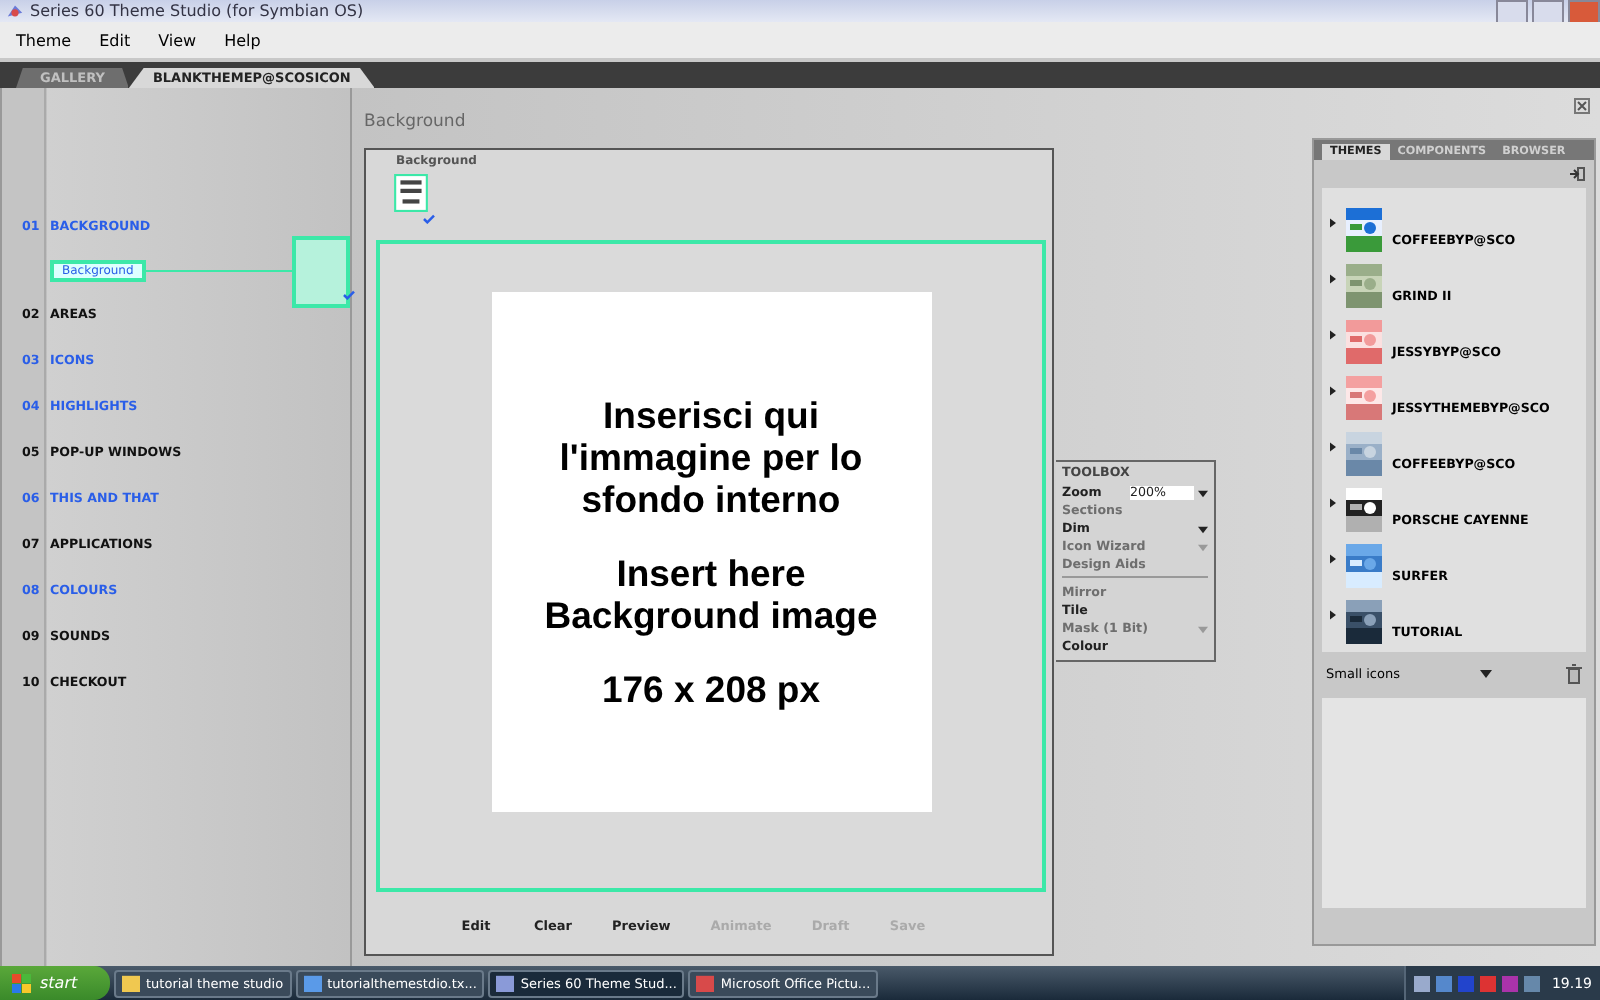 This screenshot has width=1600, height=1000. I want to click on minimize-button, so click(1512, 11).